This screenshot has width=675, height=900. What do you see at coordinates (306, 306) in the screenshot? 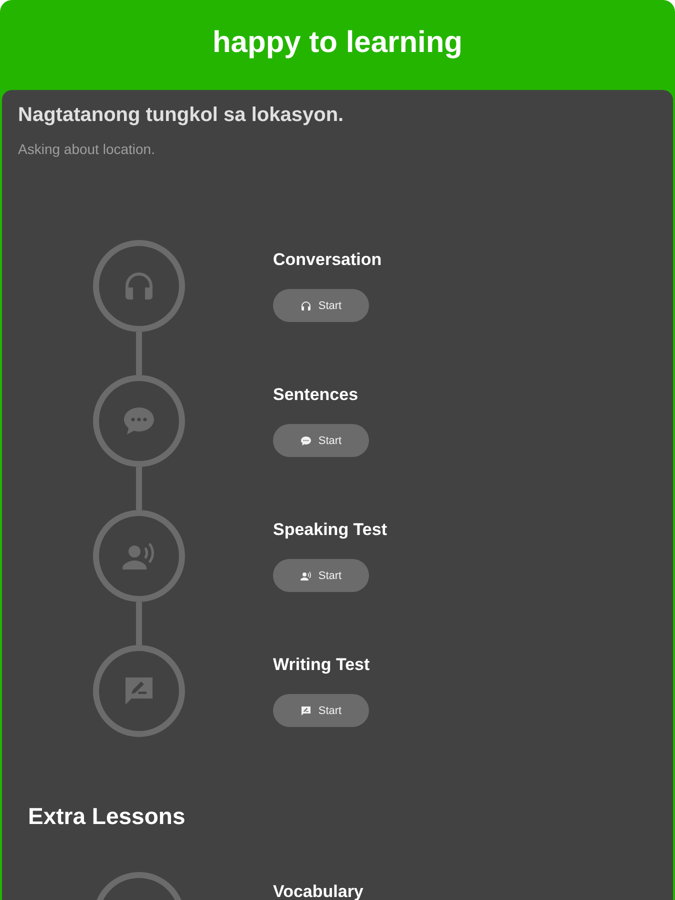
I see `headphones-icon` at bounding box center [306, 306].